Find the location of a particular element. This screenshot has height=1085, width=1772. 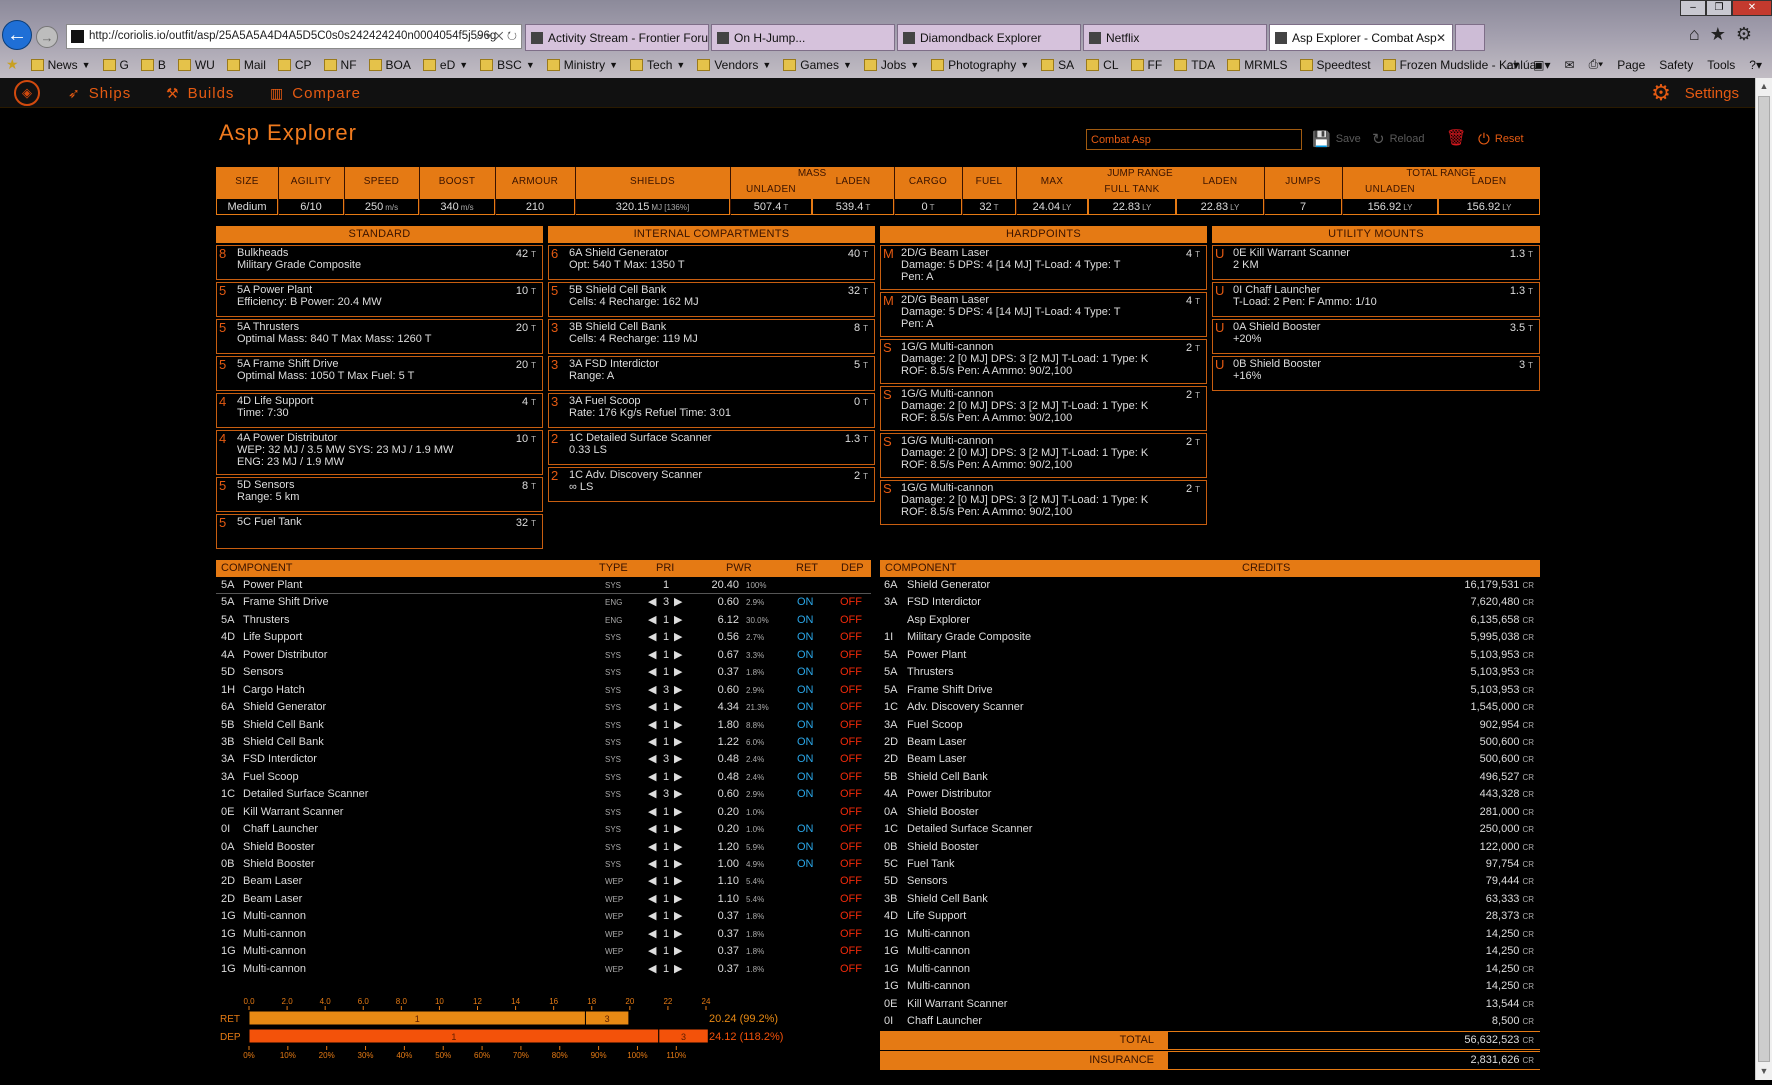

col-type: TYPE is located at coordinates (613, 568).